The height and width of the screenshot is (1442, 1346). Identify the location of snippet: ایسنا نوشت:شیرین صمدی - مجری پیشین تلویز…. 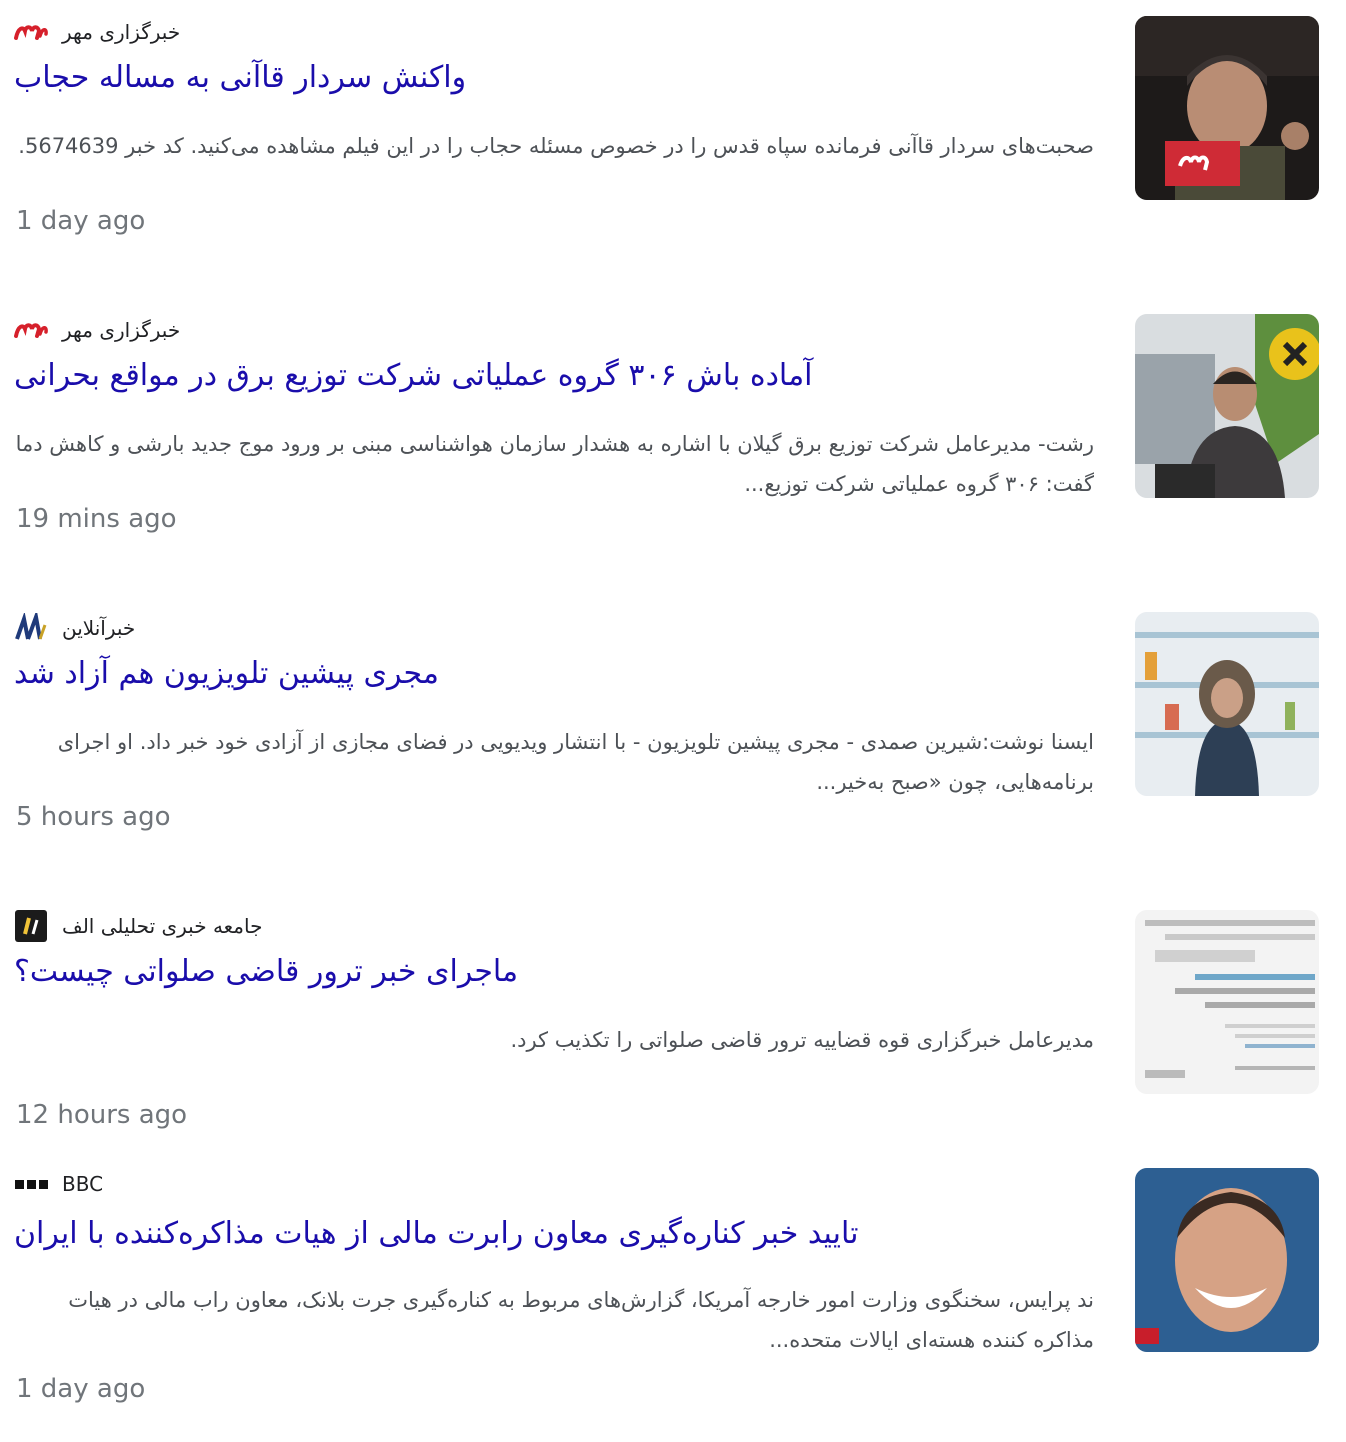
(575, 762).